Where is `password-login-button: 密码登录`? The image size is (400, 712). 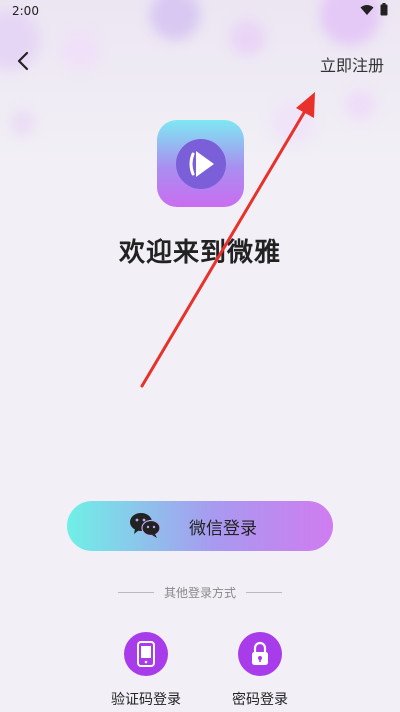 password-login-button: 密码登录 is located at coordinates (260, 670).